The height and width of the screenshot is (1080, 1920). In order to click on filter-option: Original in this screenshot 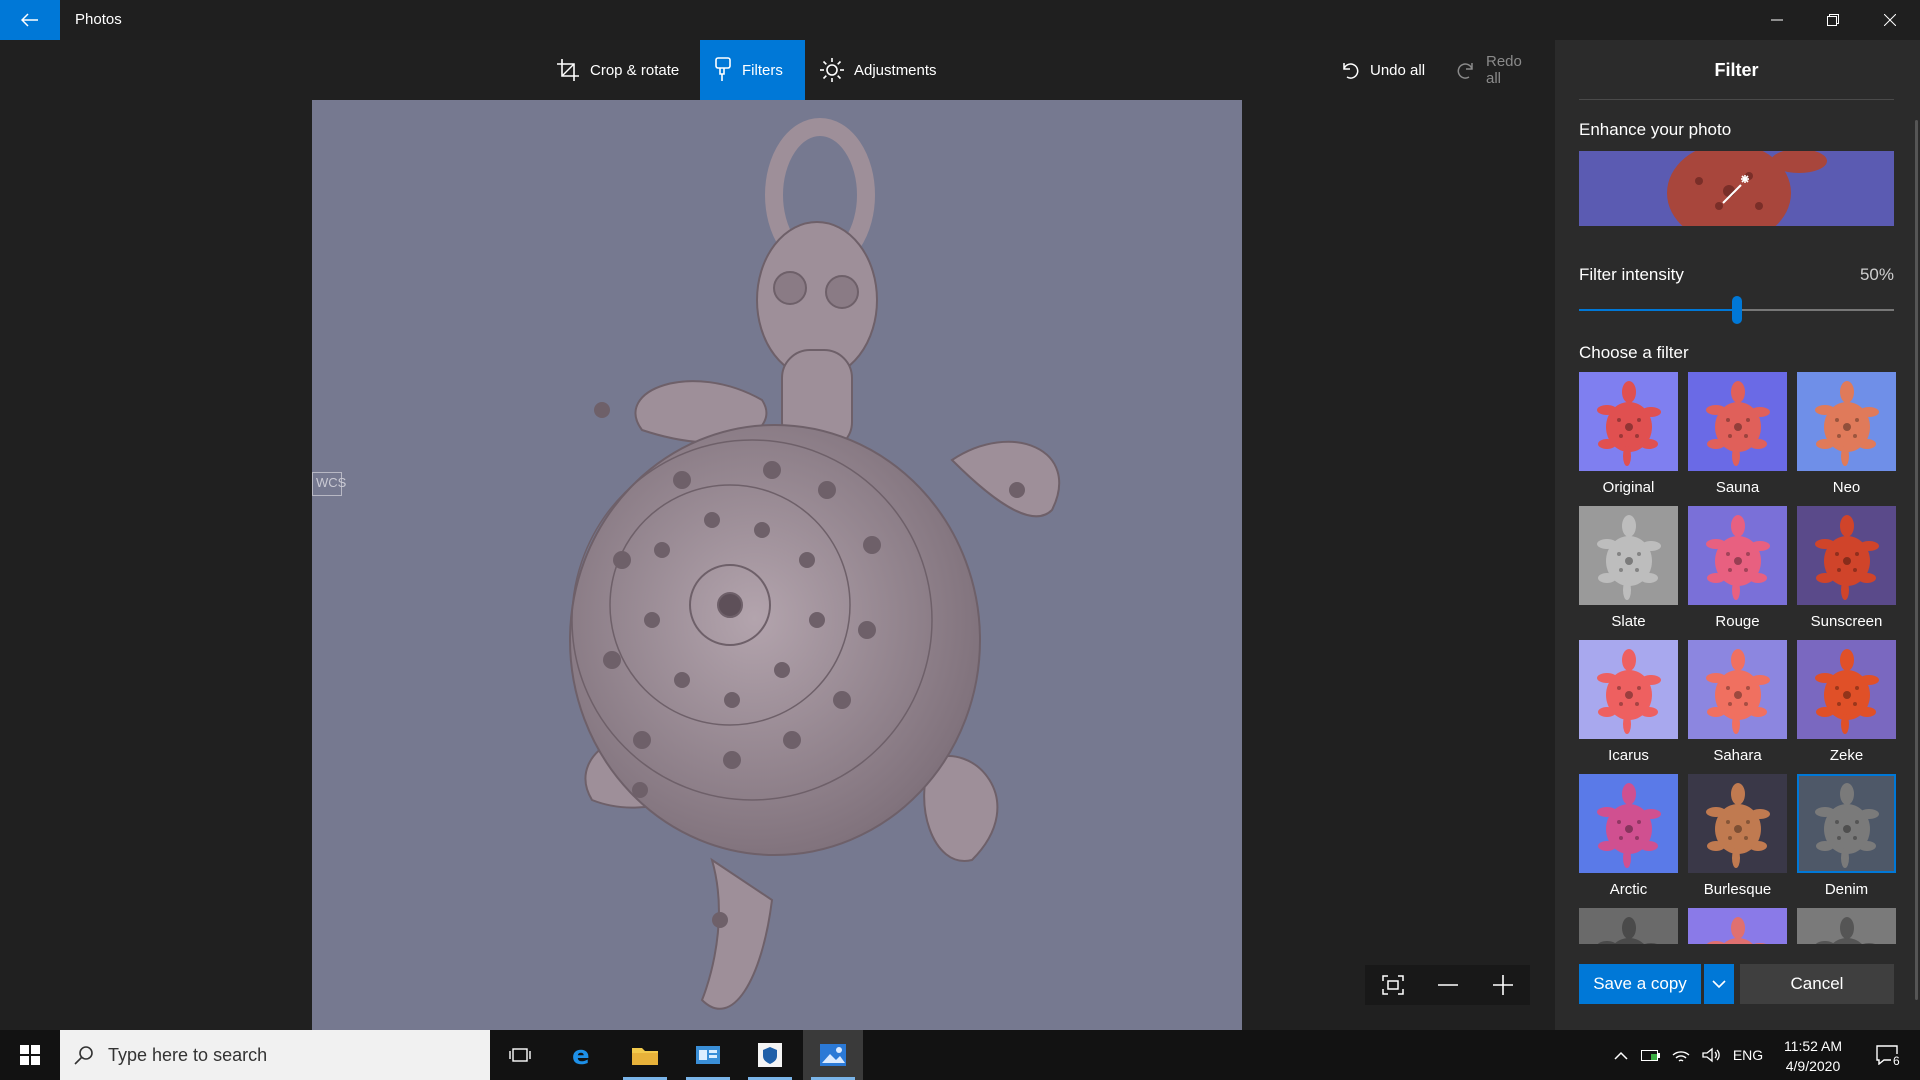, I will do `click(1628, 434)`.